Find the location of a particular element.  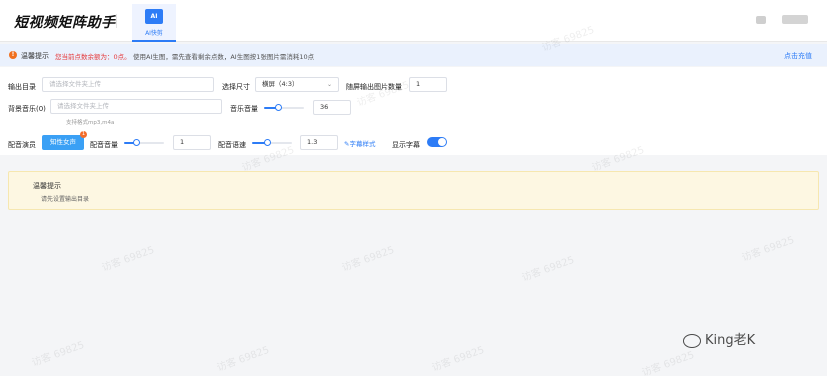

voice-badge: 1 is located at coordinates (83, 134).